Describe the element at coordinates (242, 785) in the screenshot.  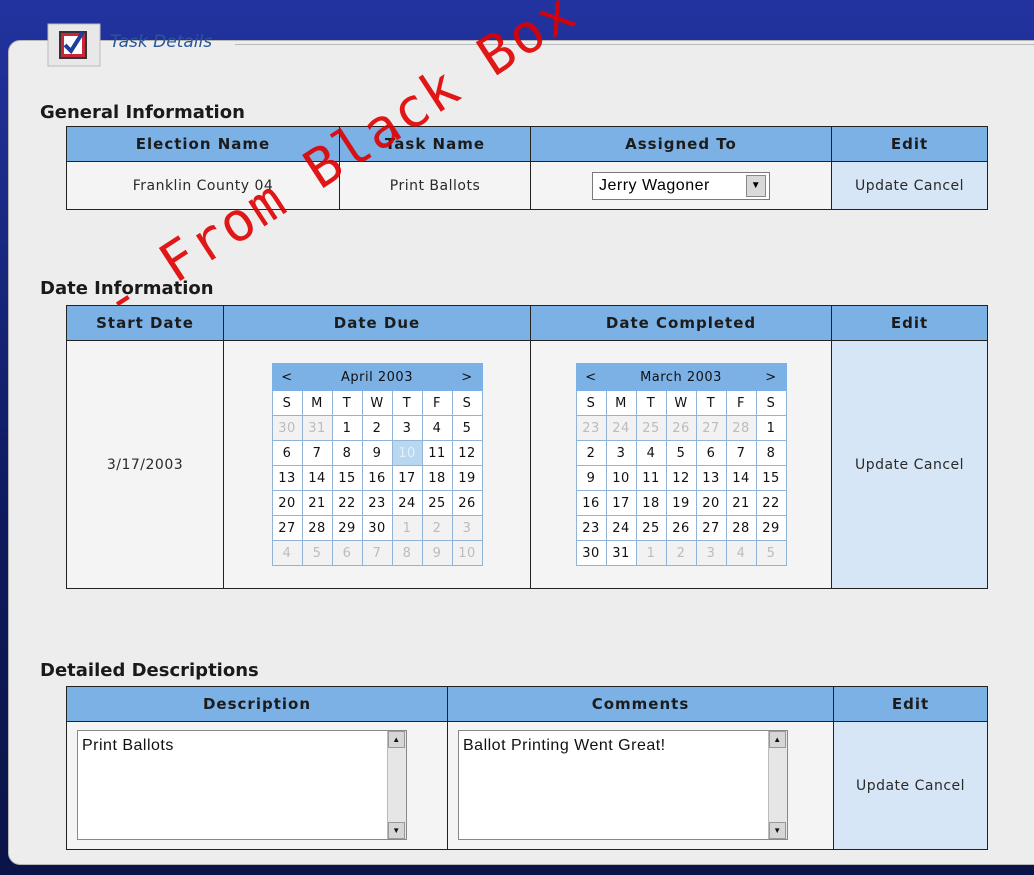
I see `description-textarea: Print Ballots ▲ ▼` at that location.